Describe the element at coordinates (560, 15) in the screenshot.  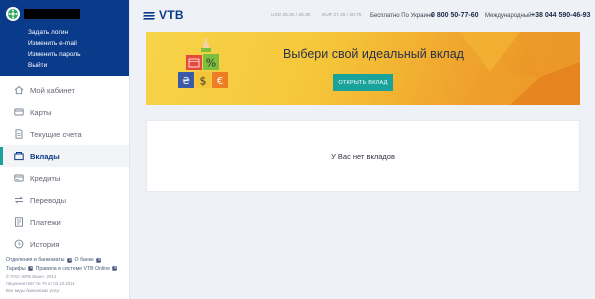
I see `intl-phone: +38 044 590-46-93` at that location.